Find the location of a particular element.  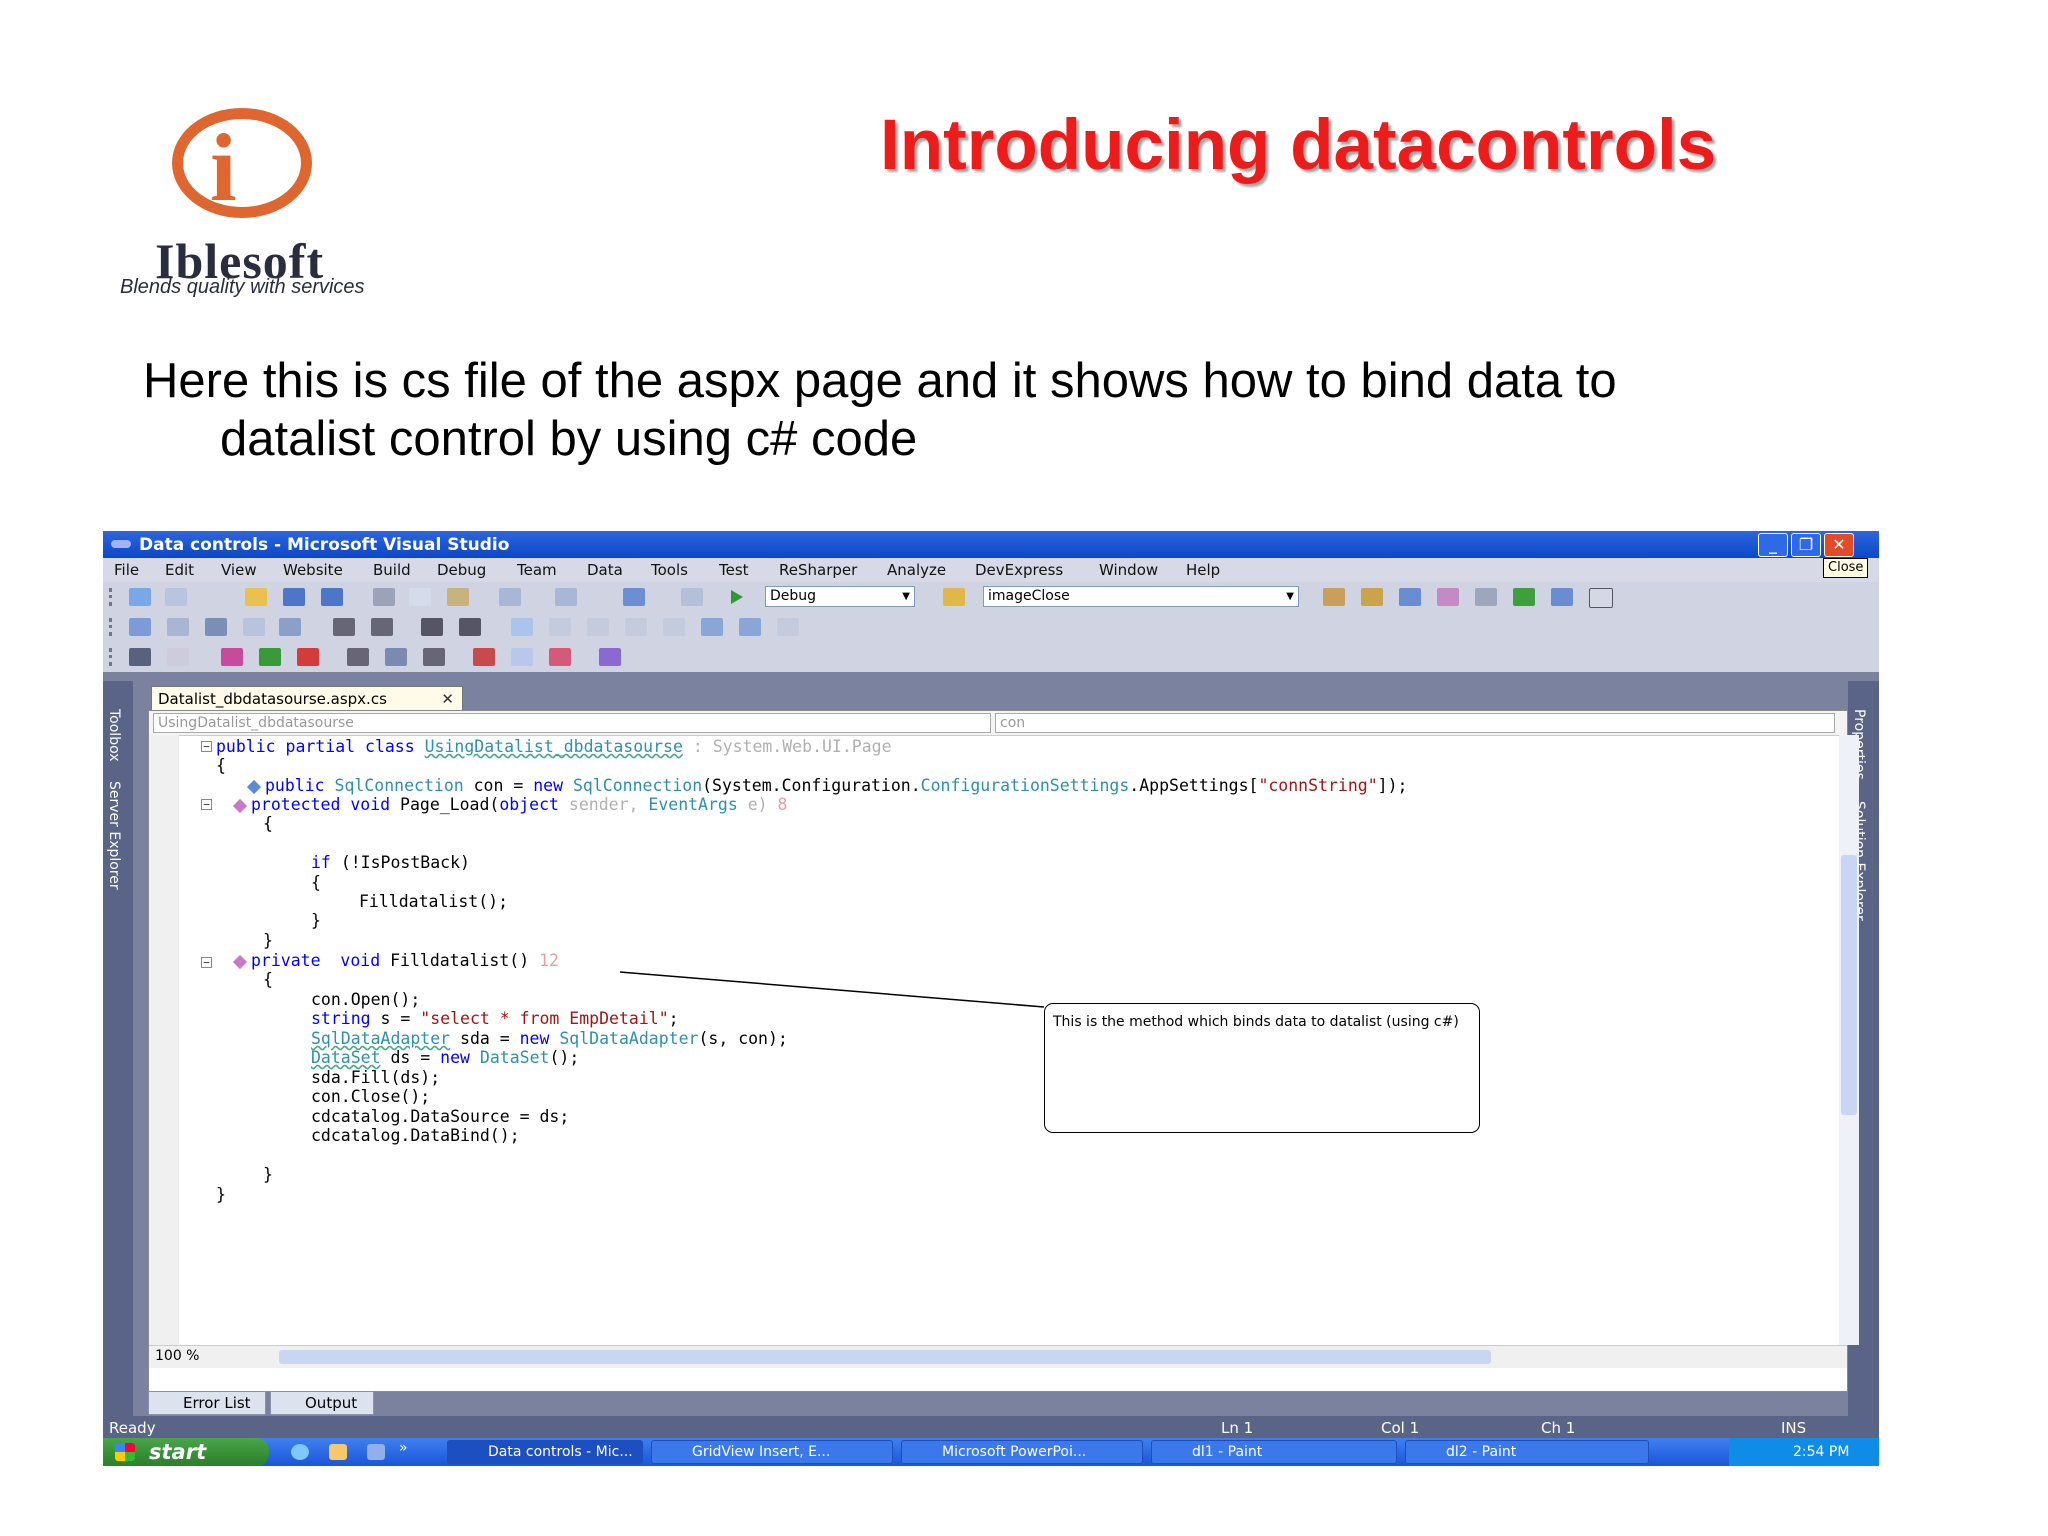

copy-icon is located at coordinates (420, 597).